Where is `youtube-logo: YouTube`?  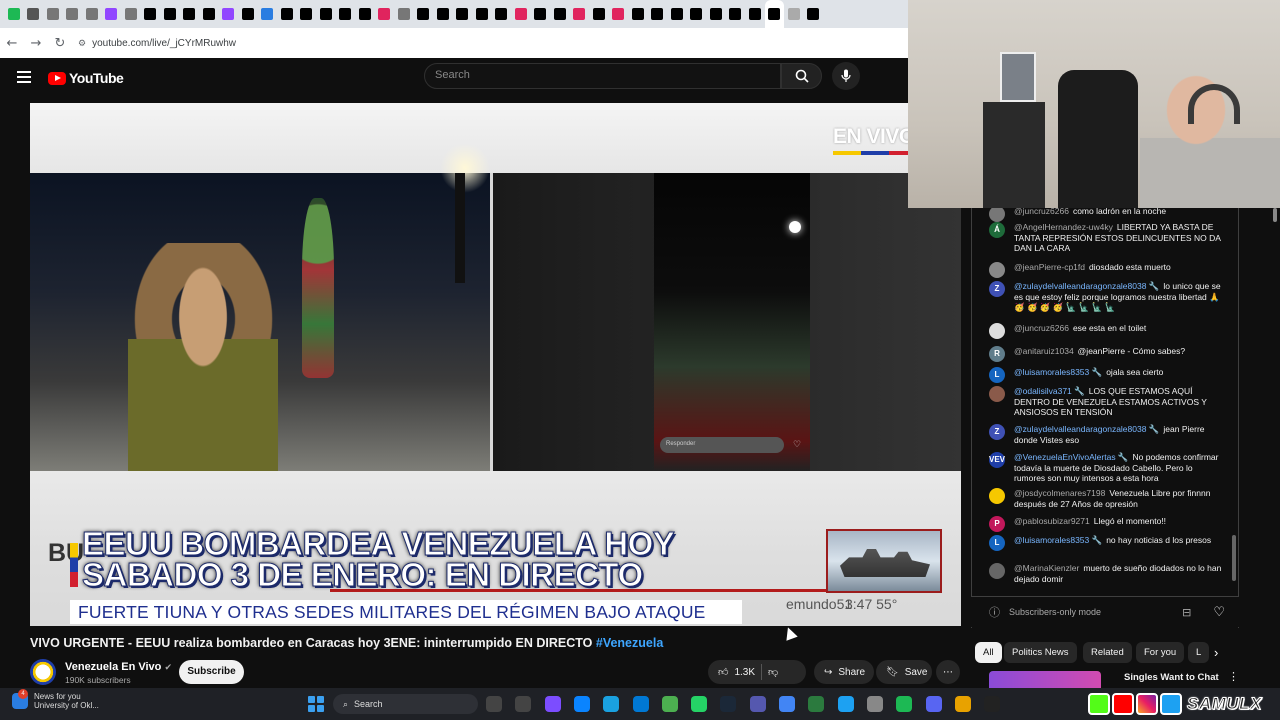 youtube-logo: YouTube is located at coordinates (86, 78).